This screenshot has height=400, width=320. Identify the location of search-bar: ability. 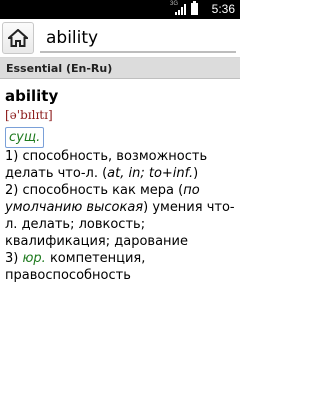
(120, 38).